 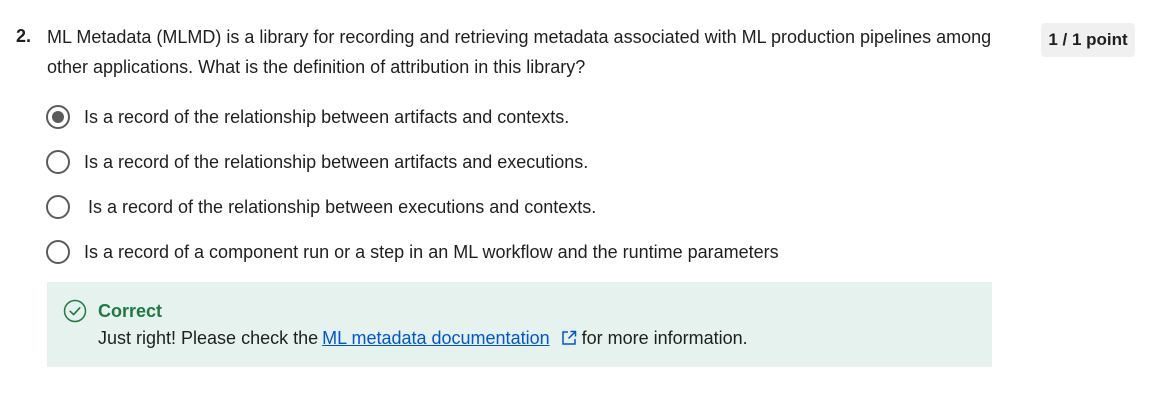 I want to click on feedback-text-suffix: for more information., so click(x=664, y=338).